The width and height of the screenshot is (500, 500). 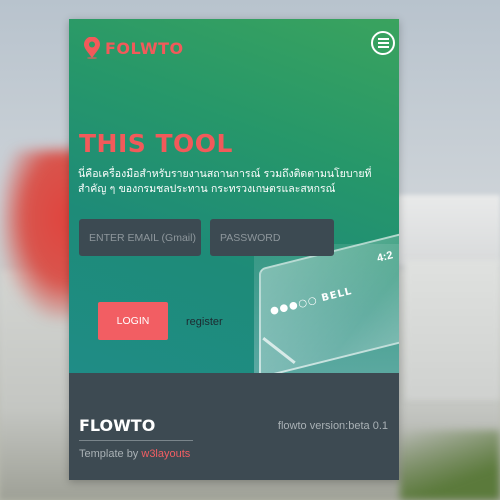 What do you see at coordinates (110, 454) in the screenshot?
I see `credit-prefix: Template by` at bounding box center [110, 454].